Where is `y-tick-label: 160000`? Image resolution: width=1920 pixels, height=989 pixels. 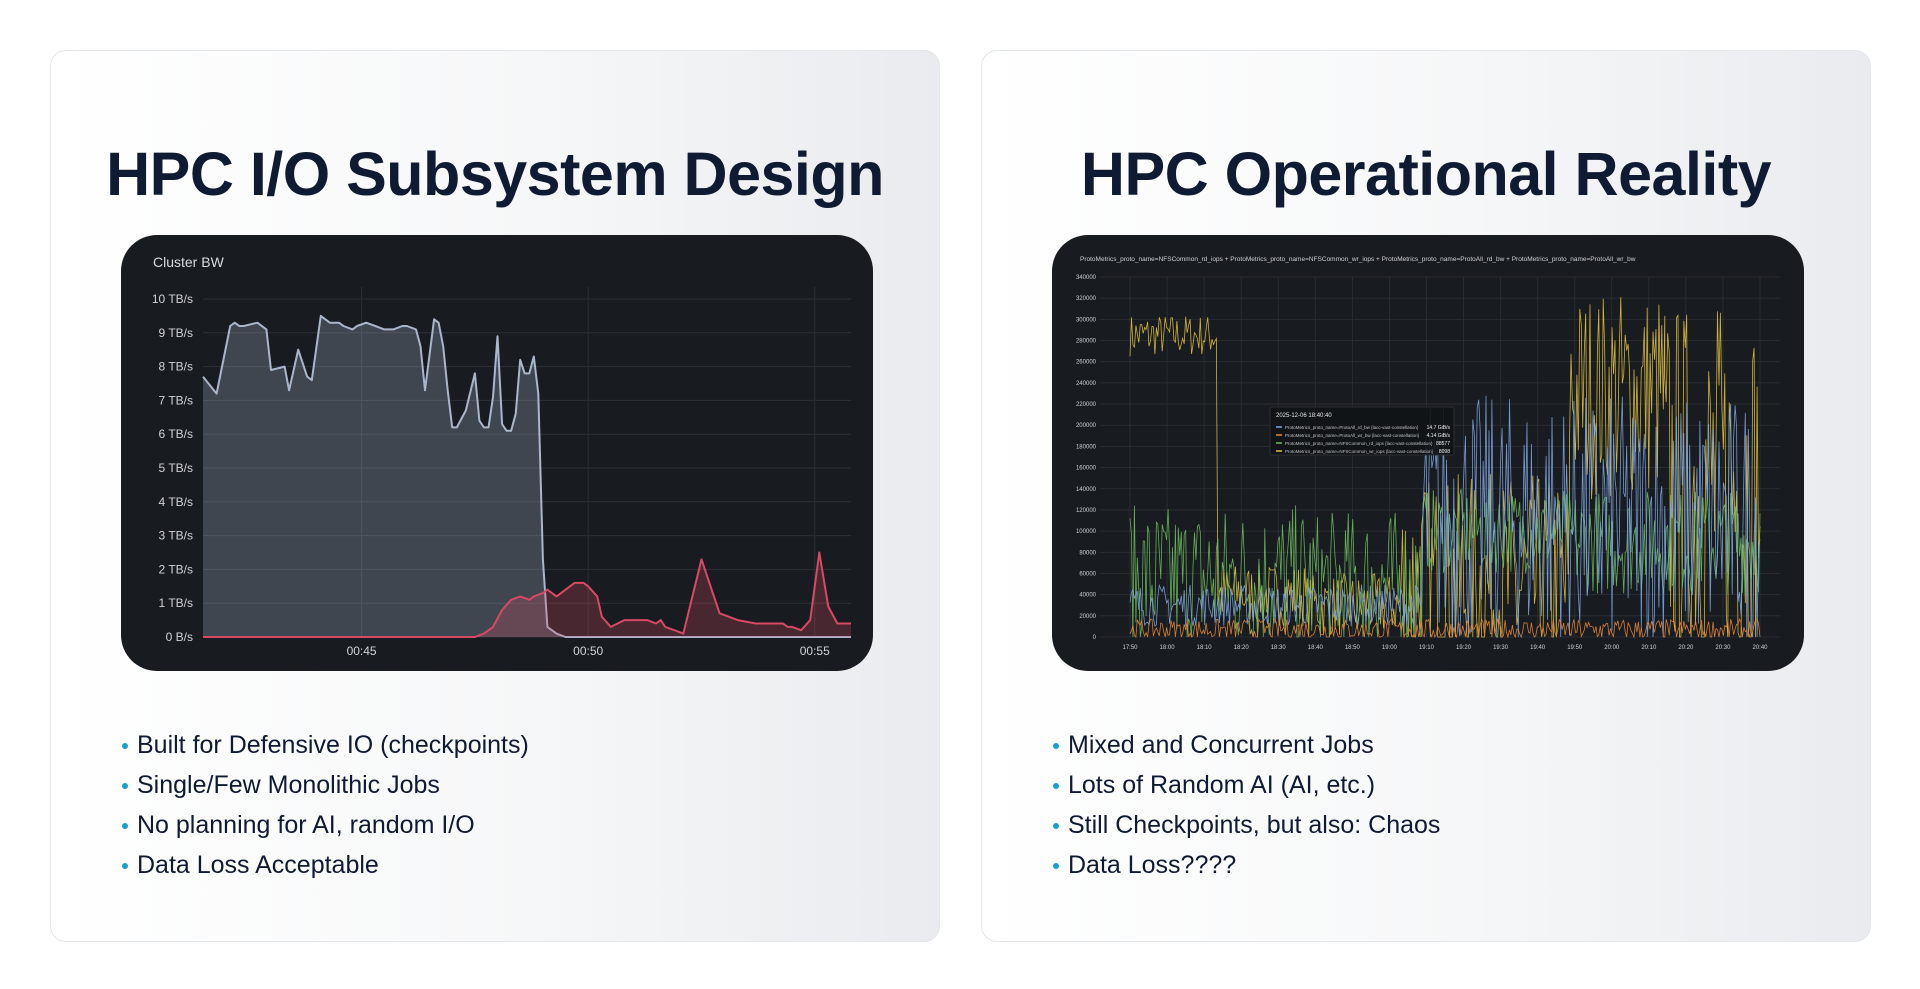 y-tick-label: 160000 is located at coordinates (1086, 469).